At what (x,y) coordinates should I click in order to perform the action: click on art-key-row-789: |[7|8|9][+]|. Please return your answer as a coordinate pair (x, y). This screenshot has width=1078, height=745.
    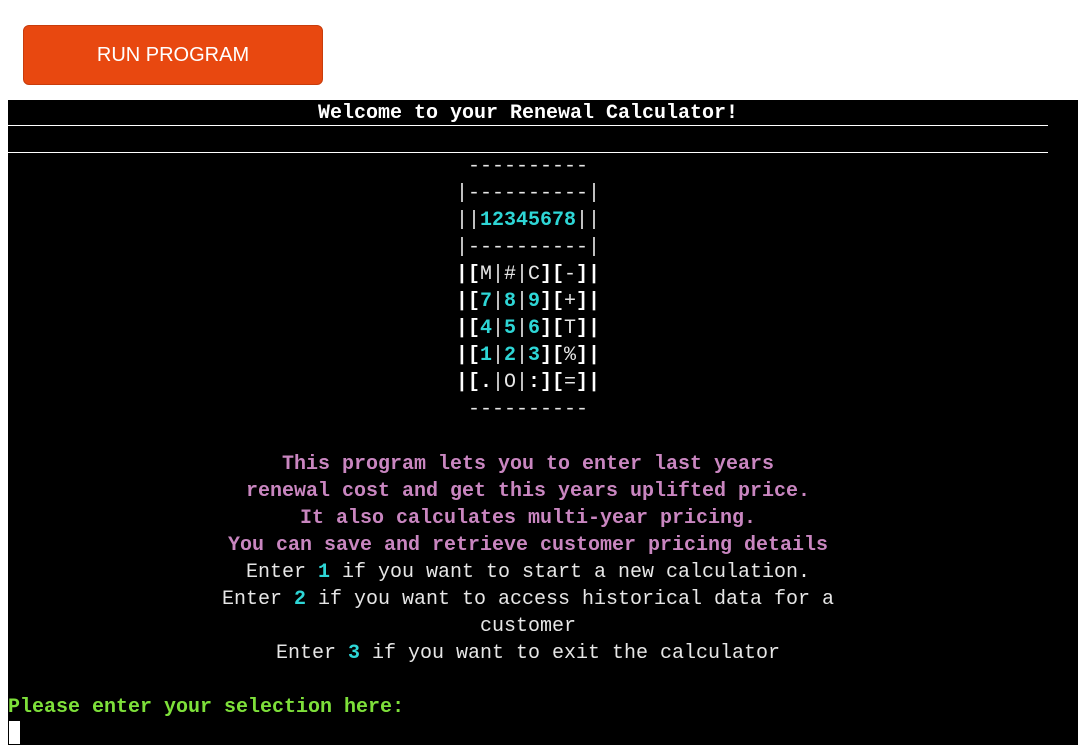
    Looking at the image, I should click on (528, 301).